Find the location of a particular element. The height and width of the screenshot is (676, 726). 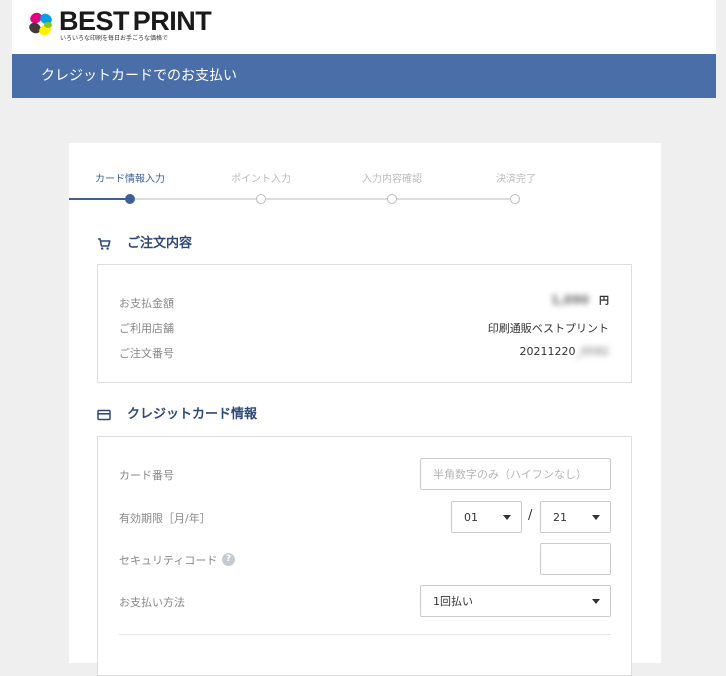

cart-icon is located at coordinates (104, 244).